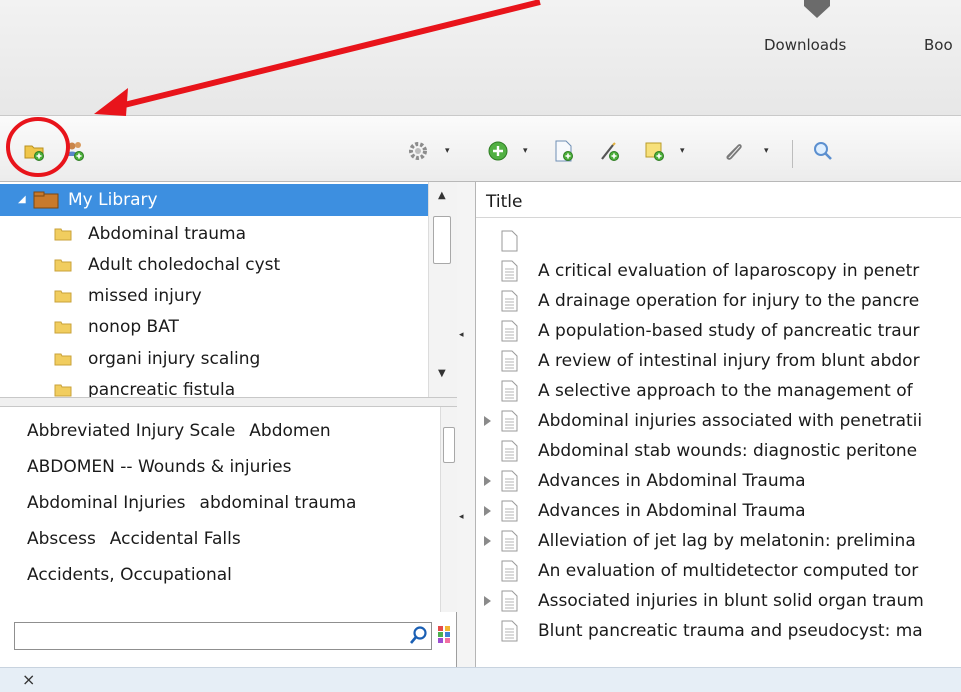 This screenshot has height=692, width=961. What do you see at coordinates (159, 467) in the screenshot?
I see `tag: ABDOMEN -- Wounds & injuries` at bounding box center [159, 467].